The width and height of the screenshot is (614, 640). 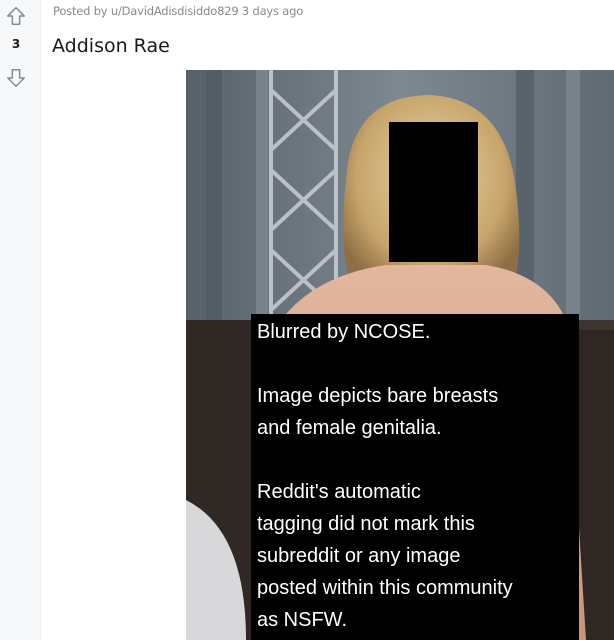 What do you see at coordinates (433, 192) in the screenshot?
I see `face-redaction-box` at bounding box center [433, 192].